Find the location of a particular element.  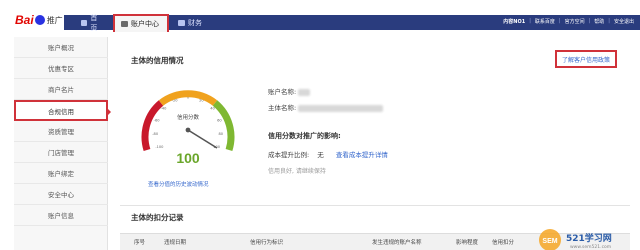

watermark-logo: SEM is located at coordinates (549, 241).